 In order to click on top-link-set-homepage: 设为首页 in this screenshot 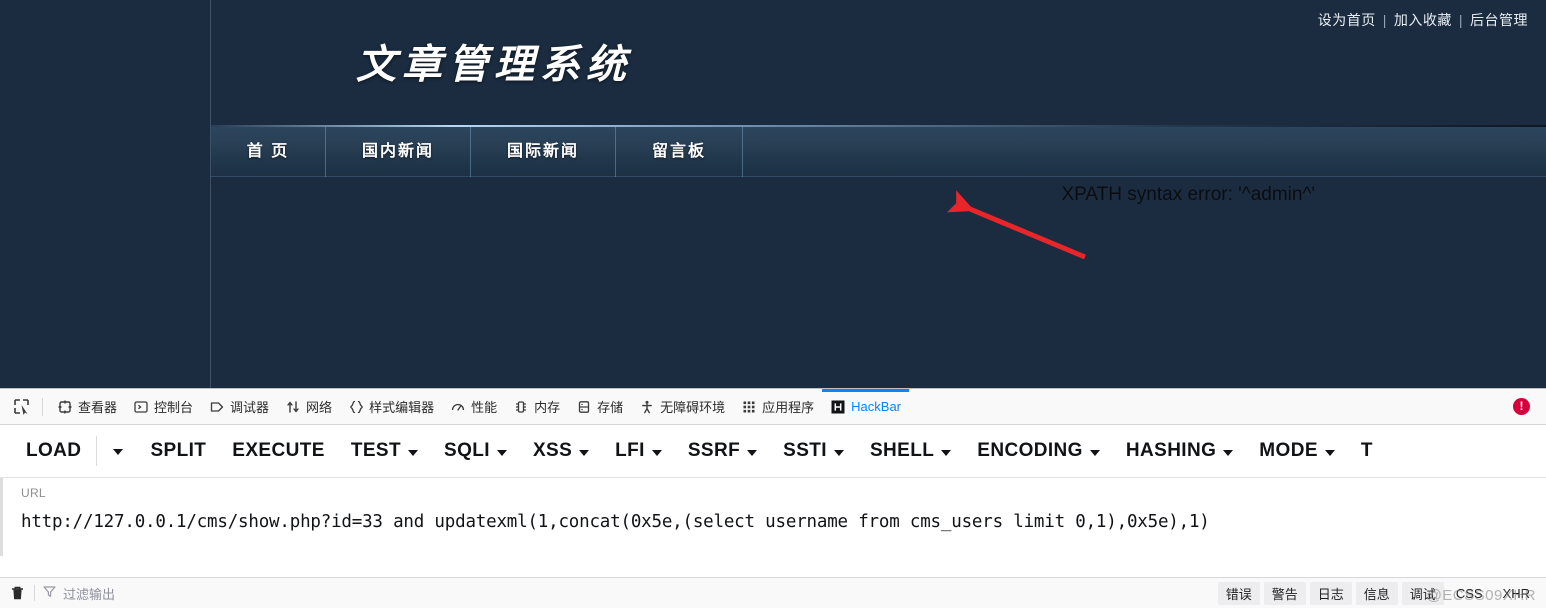, I will do `click(1347, 20)`.